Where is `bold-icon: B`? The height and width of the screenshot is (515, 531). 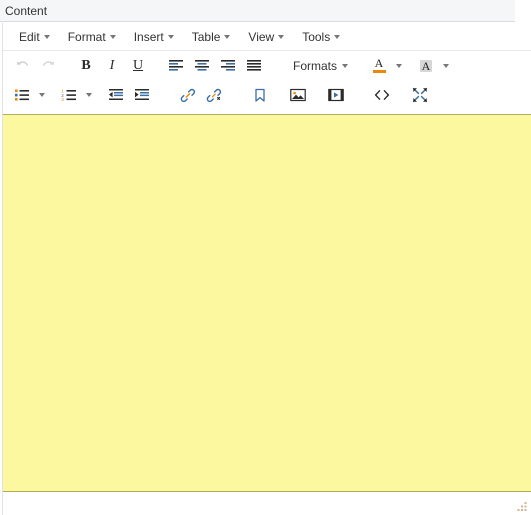
bold-icon: B is located at coordinates (86, 65).